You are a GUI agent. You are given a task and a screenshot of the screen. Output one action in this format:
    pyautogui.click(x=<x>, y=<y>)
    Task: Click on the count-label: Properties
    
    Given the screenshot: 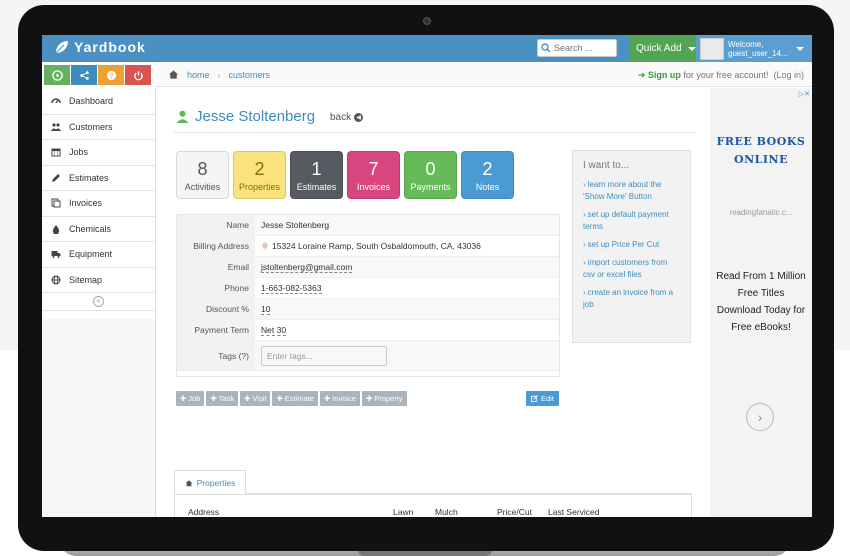 What is the action you would take?
    pyautogui.click(x=259, y=186)
    